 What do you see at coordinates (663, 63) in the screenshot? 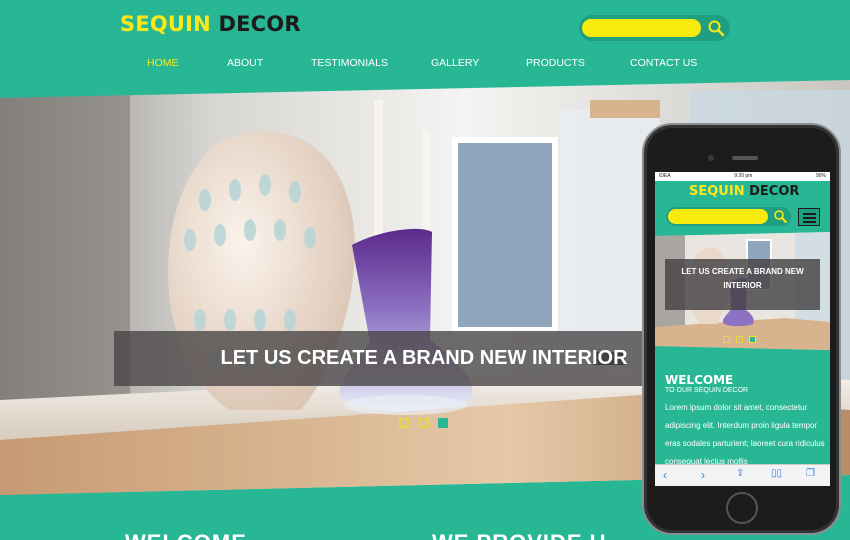
I see `nav-contact-us: CONTACT US` at bounding box center [663, 63].